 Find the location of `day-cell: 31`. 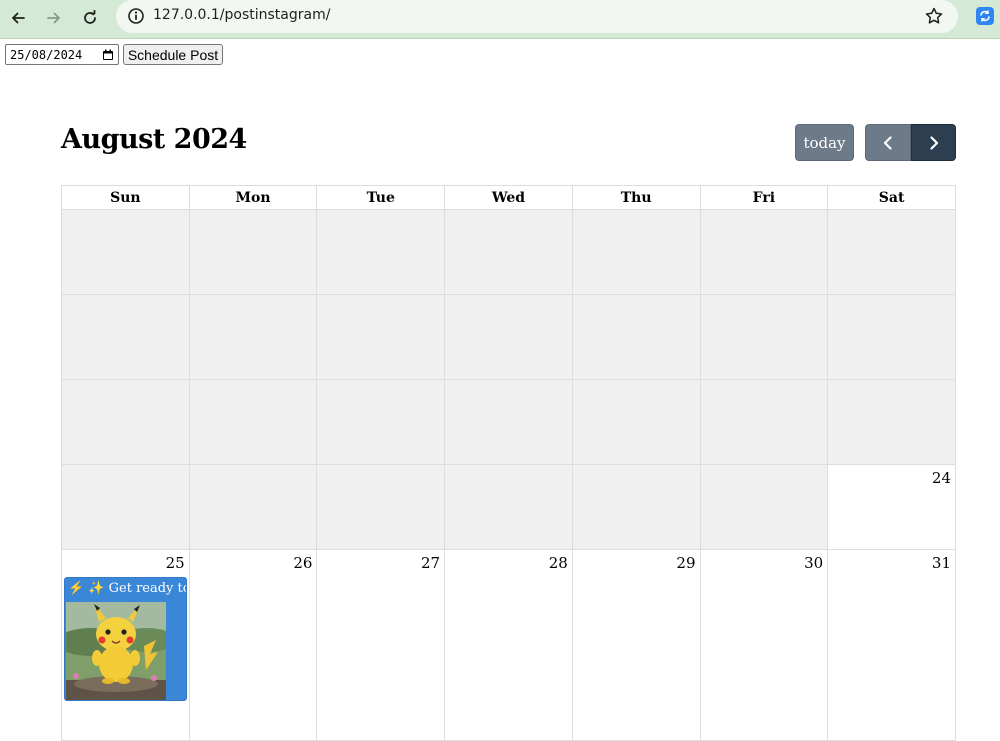

day-cell: 31 is located at coordinates (891, 645).